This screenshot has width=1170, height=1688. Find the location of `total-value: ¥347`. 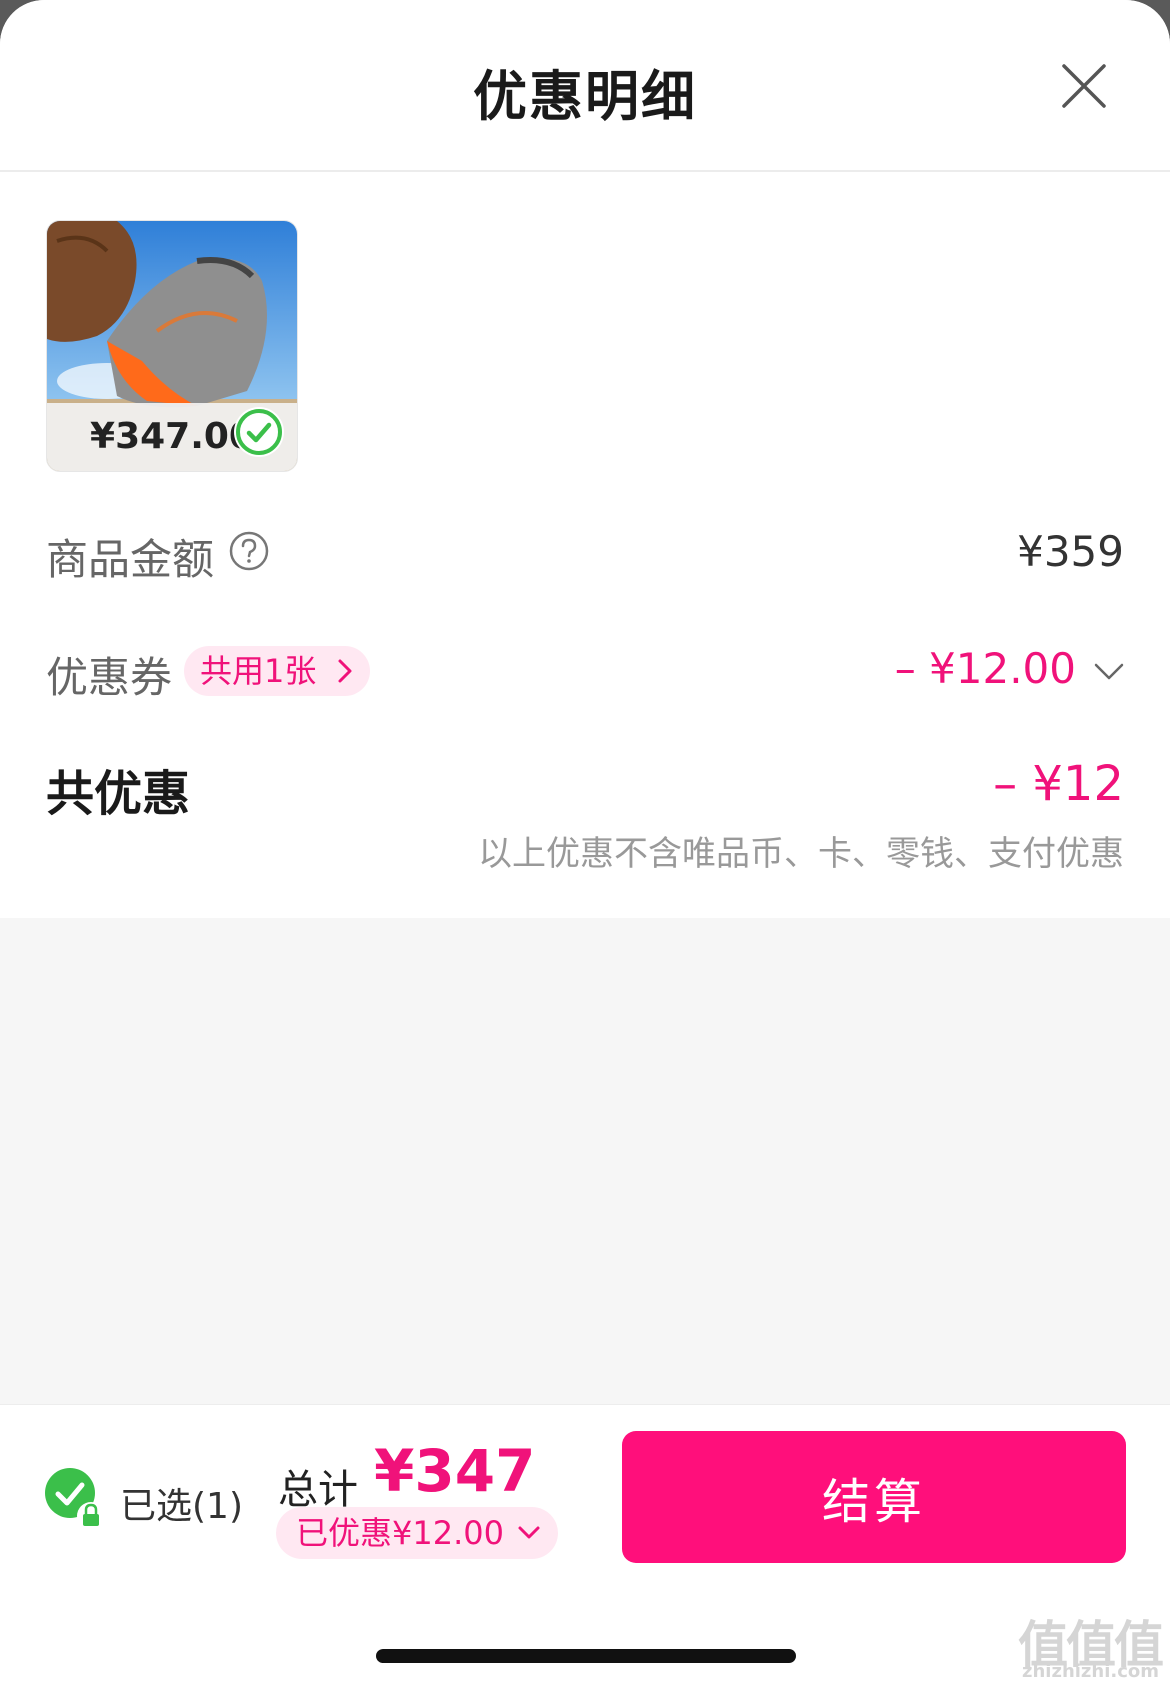

total-value: ¥347 is located at coordinates (455, 1471).